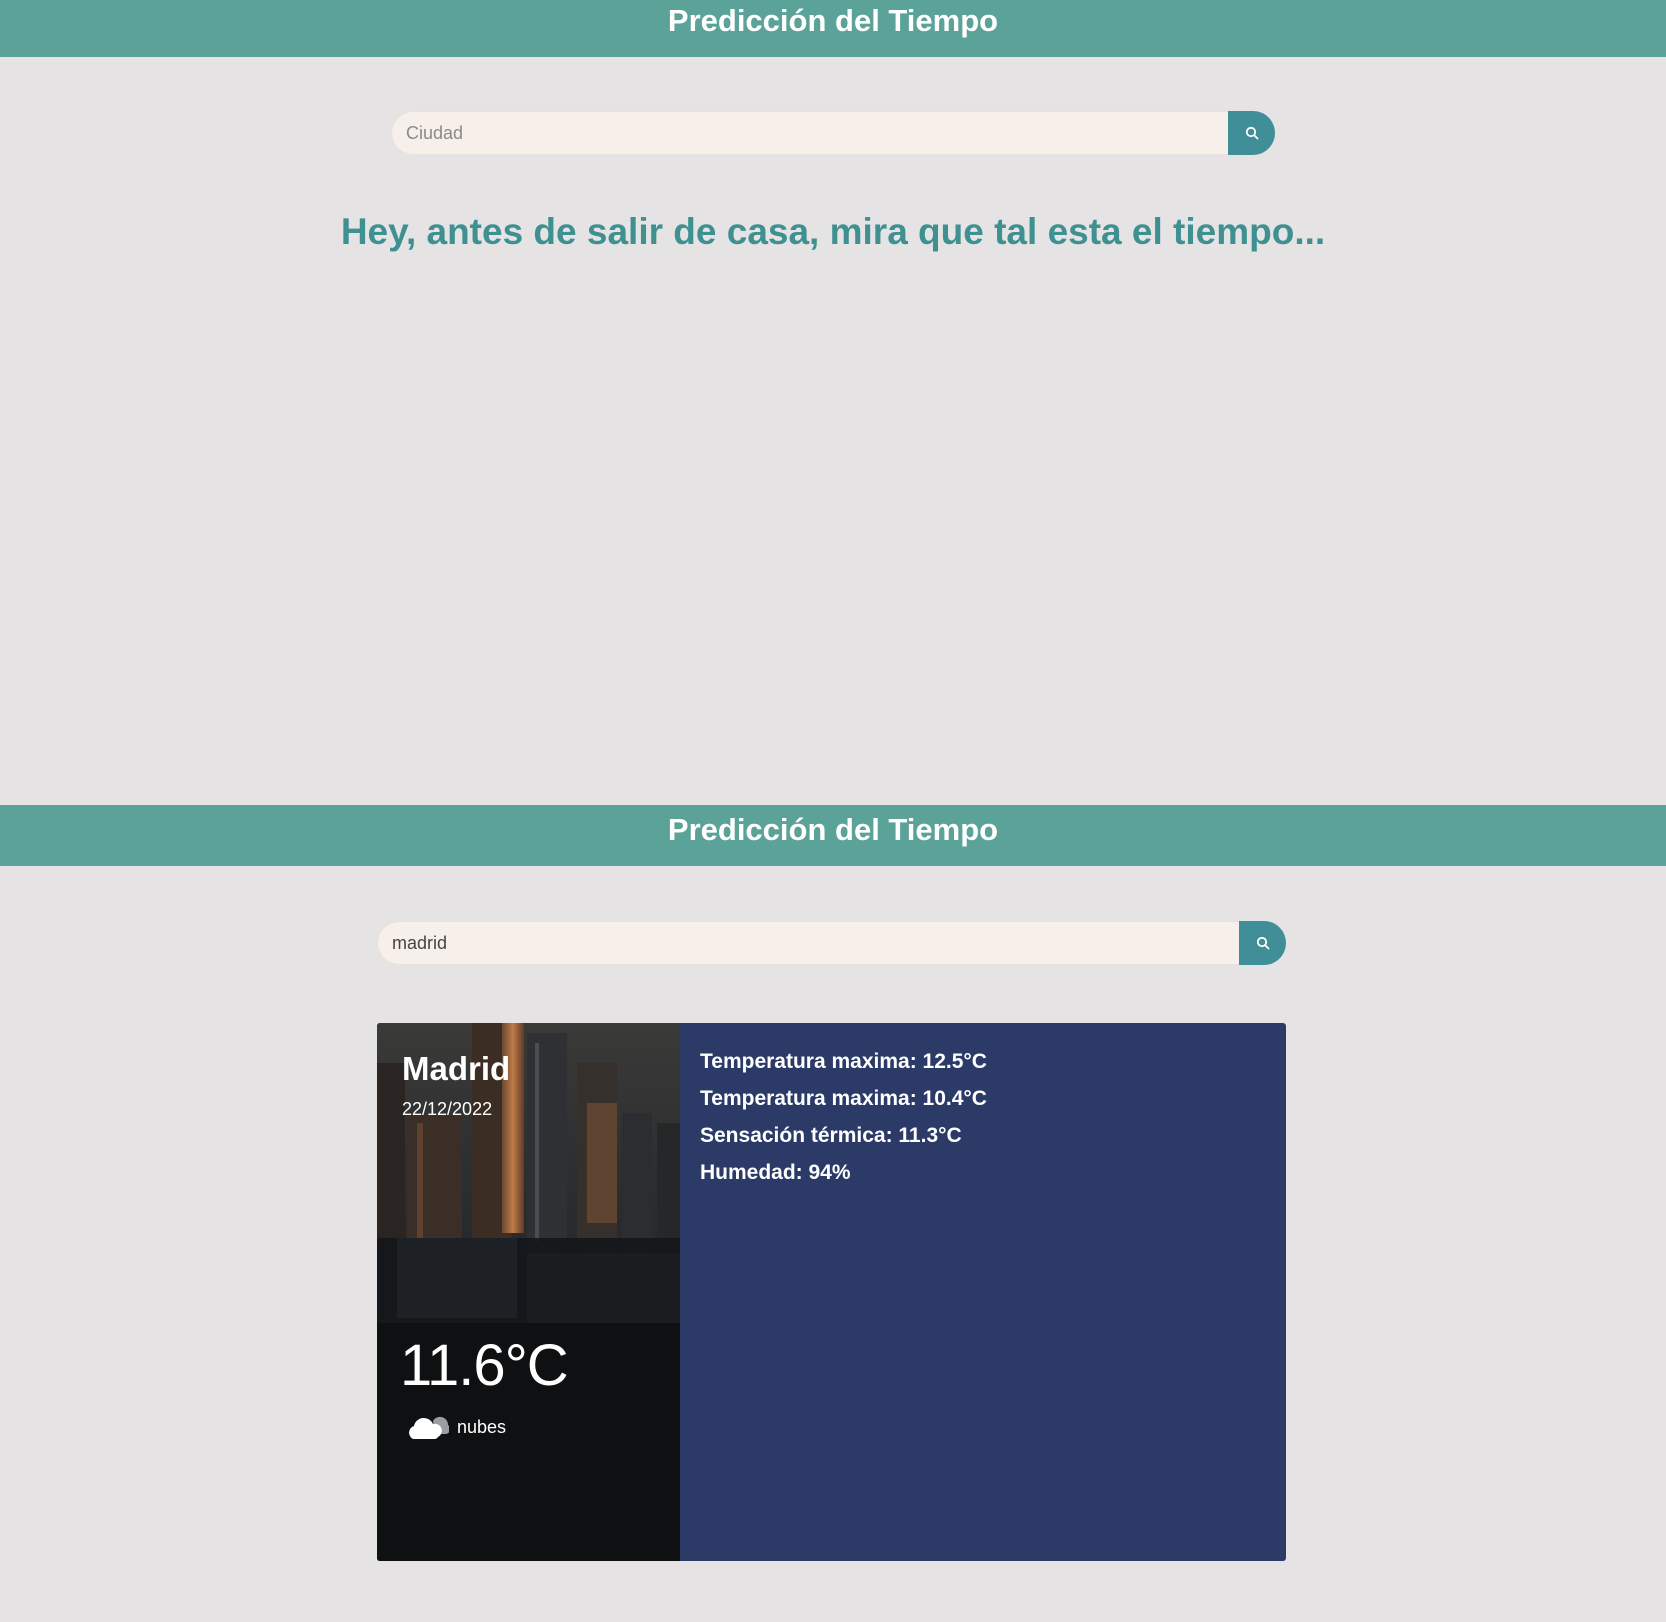 Image resolution: width=1666 pixels, height=1622 pixels. What do you see at coordinates (831, 1135) in the screenshot?
I see `feels-like-temperature: Sensación térmica: 11.3°C` at bounding box center [831, 1135].